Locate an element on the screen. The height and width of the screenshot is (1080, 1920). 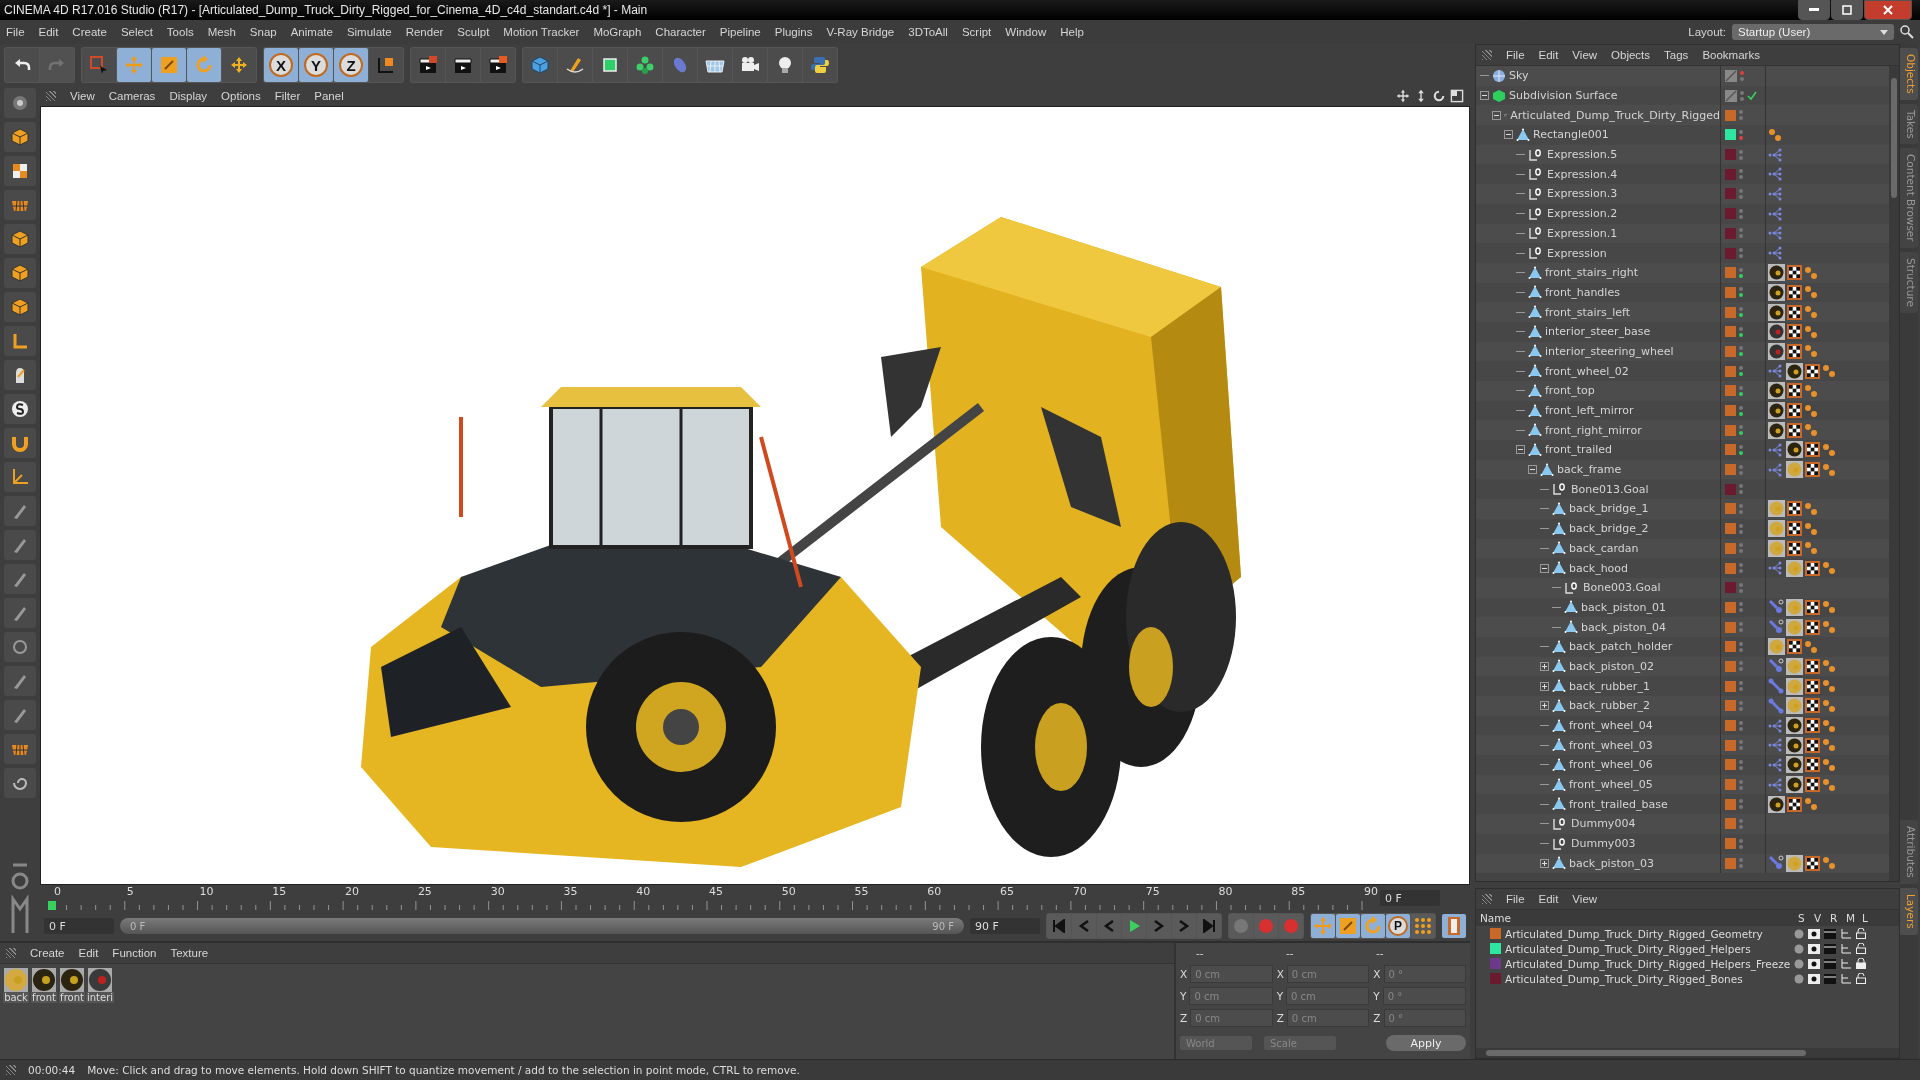
object-name: front_stairs_left is located at coordinates (1588, 312).